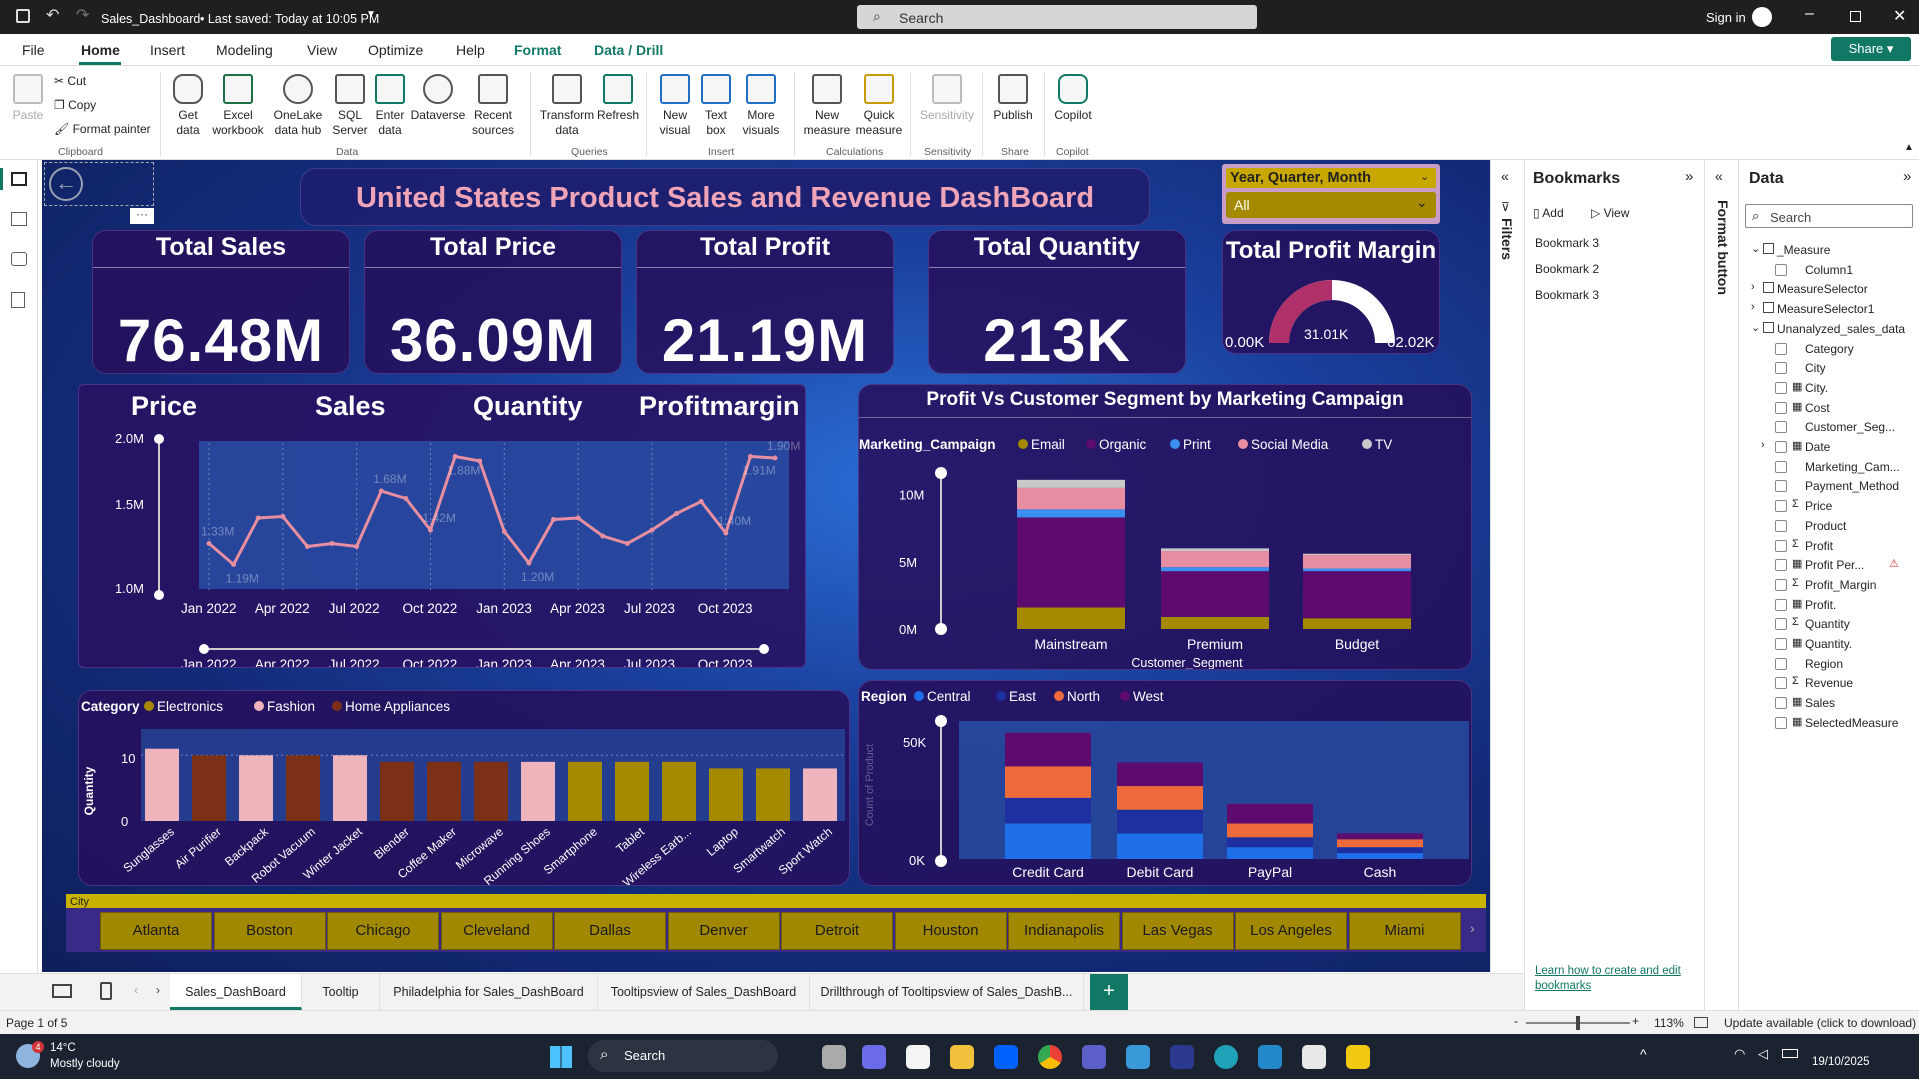 This screenshot has width=1919, height=1079. I want to click on model-view-icon, so click(19, 259).